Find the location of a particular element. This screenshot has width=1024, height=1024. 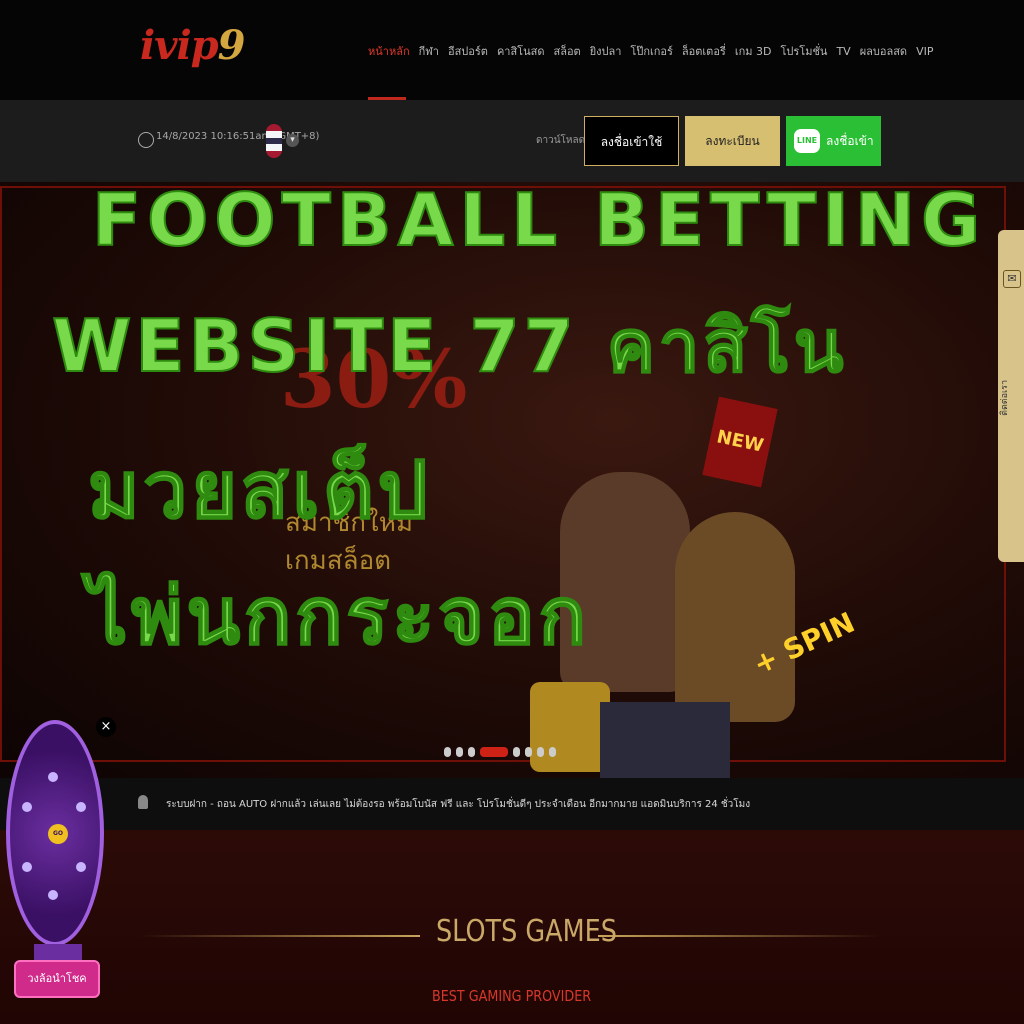

nav-item: โป๊กเกอร์ is located at coordinates (651, 52).